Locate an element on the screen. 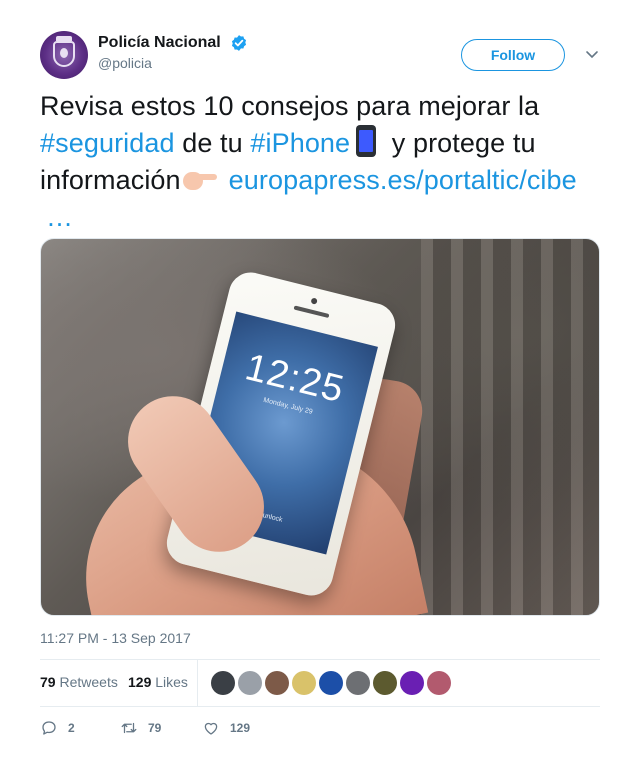 The image size is (640, 772). mobile-phone-emoji-icon is located at coordinates (366, 141).